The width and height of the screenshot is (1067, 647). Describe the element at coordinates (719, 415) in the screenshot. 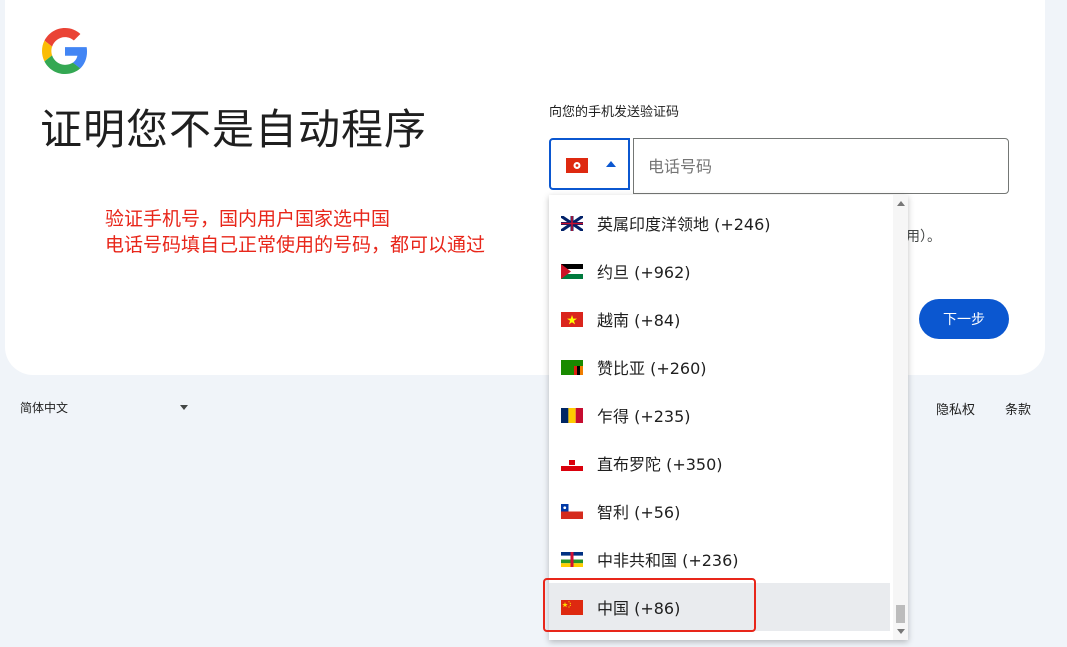

I see `country-option-chad: 乍得 (+235)` at that location.